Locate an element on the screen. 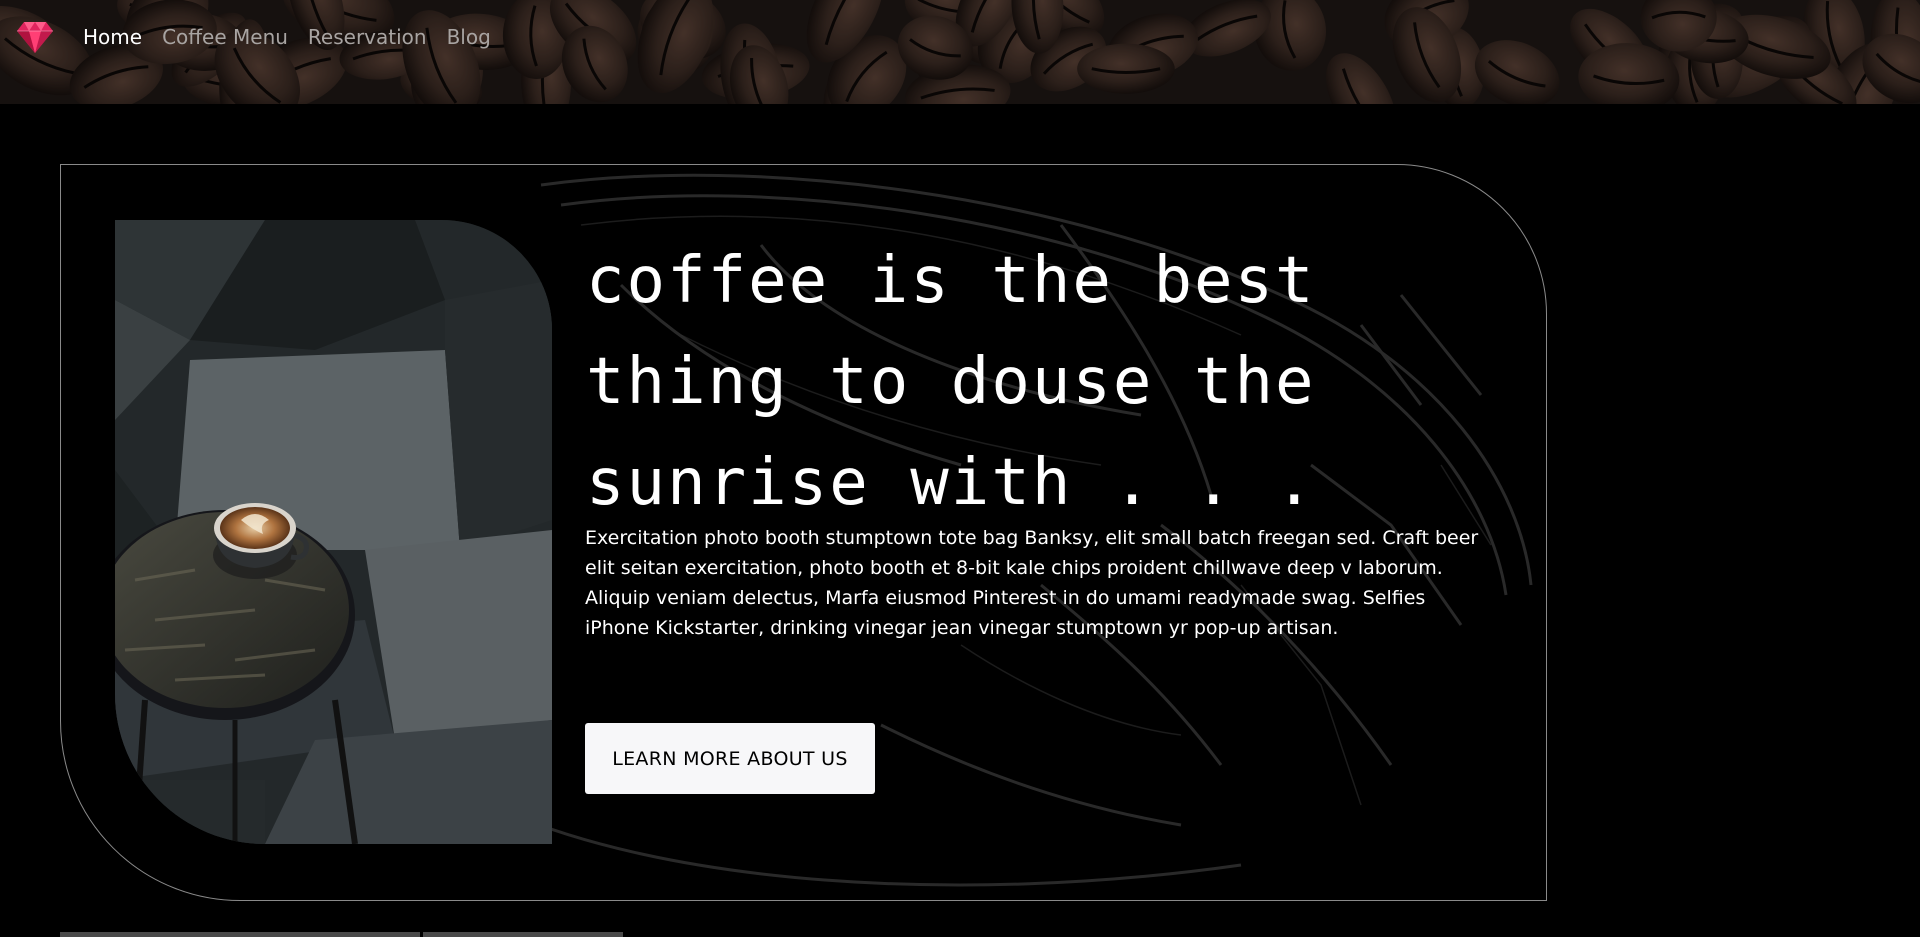  nav-link-reservation: Reservation is located at coordinates (367, 37).